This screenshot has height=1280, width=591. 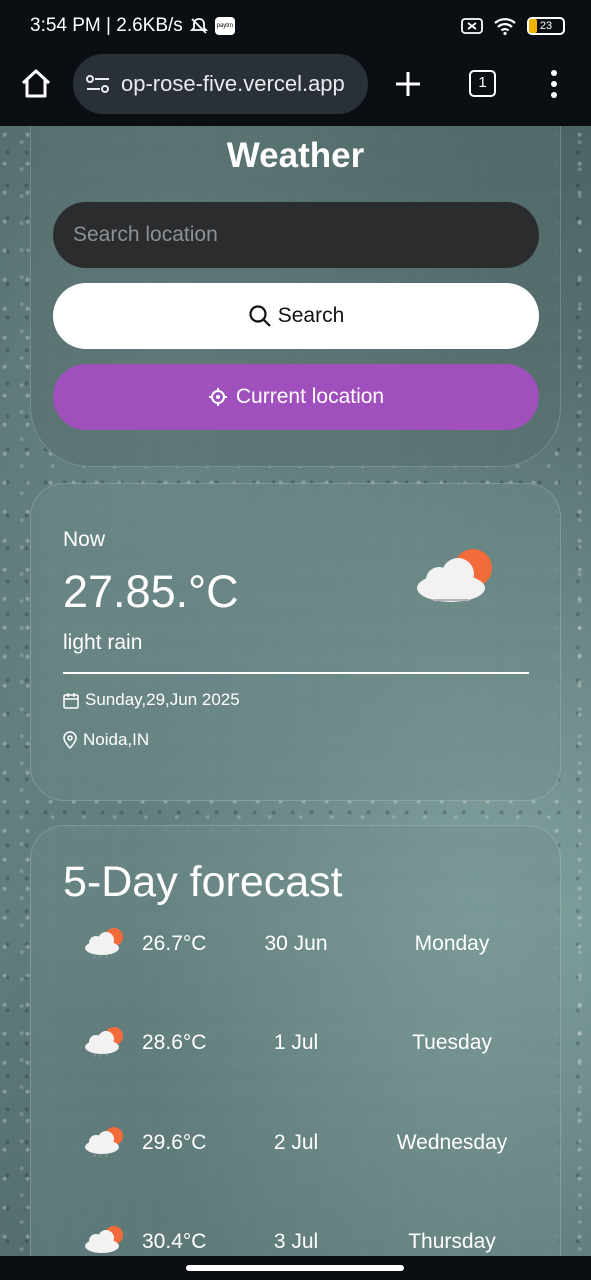 I want to click on search-button: Search, so click(x=296, y=316).